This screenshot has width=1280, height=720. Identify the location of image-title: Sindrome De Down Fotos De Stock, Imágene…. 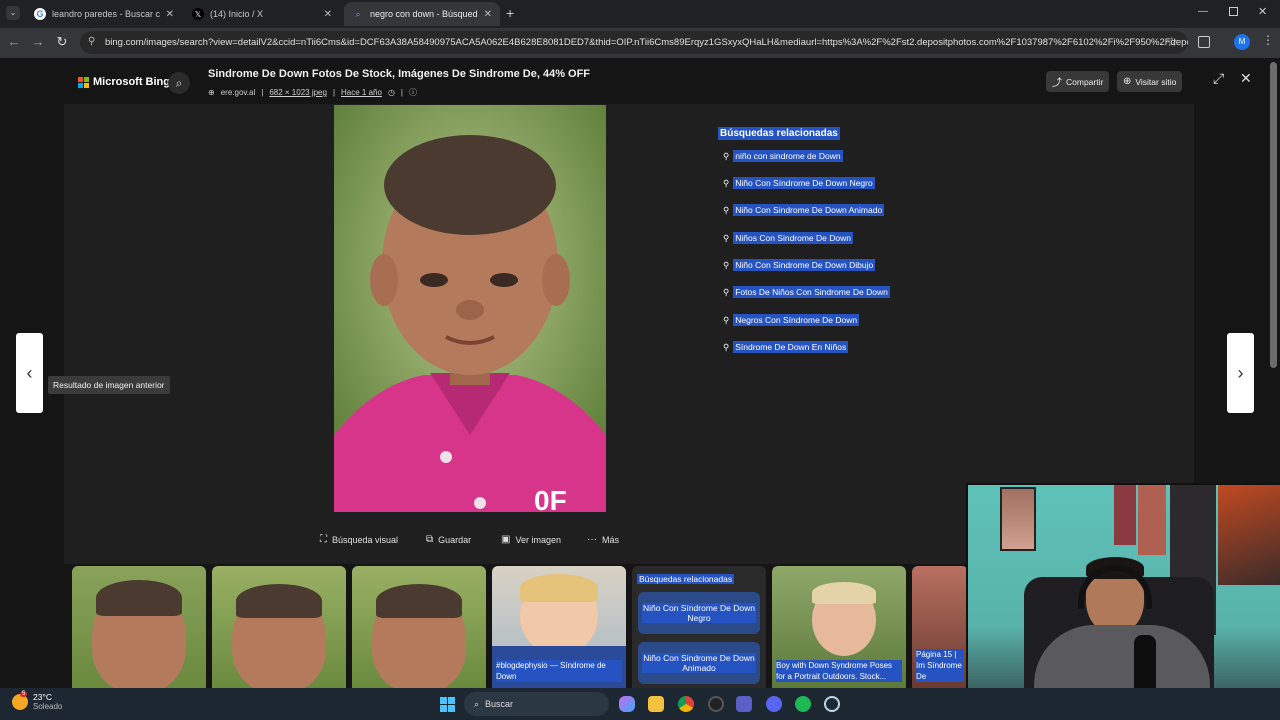
(399, 74).